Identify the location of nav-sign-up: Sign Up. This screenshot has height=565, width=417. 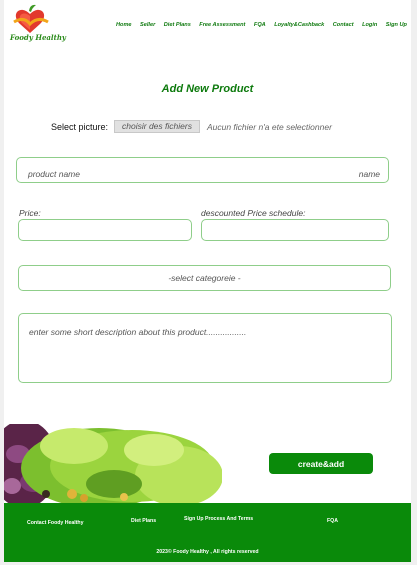
(396, 25).